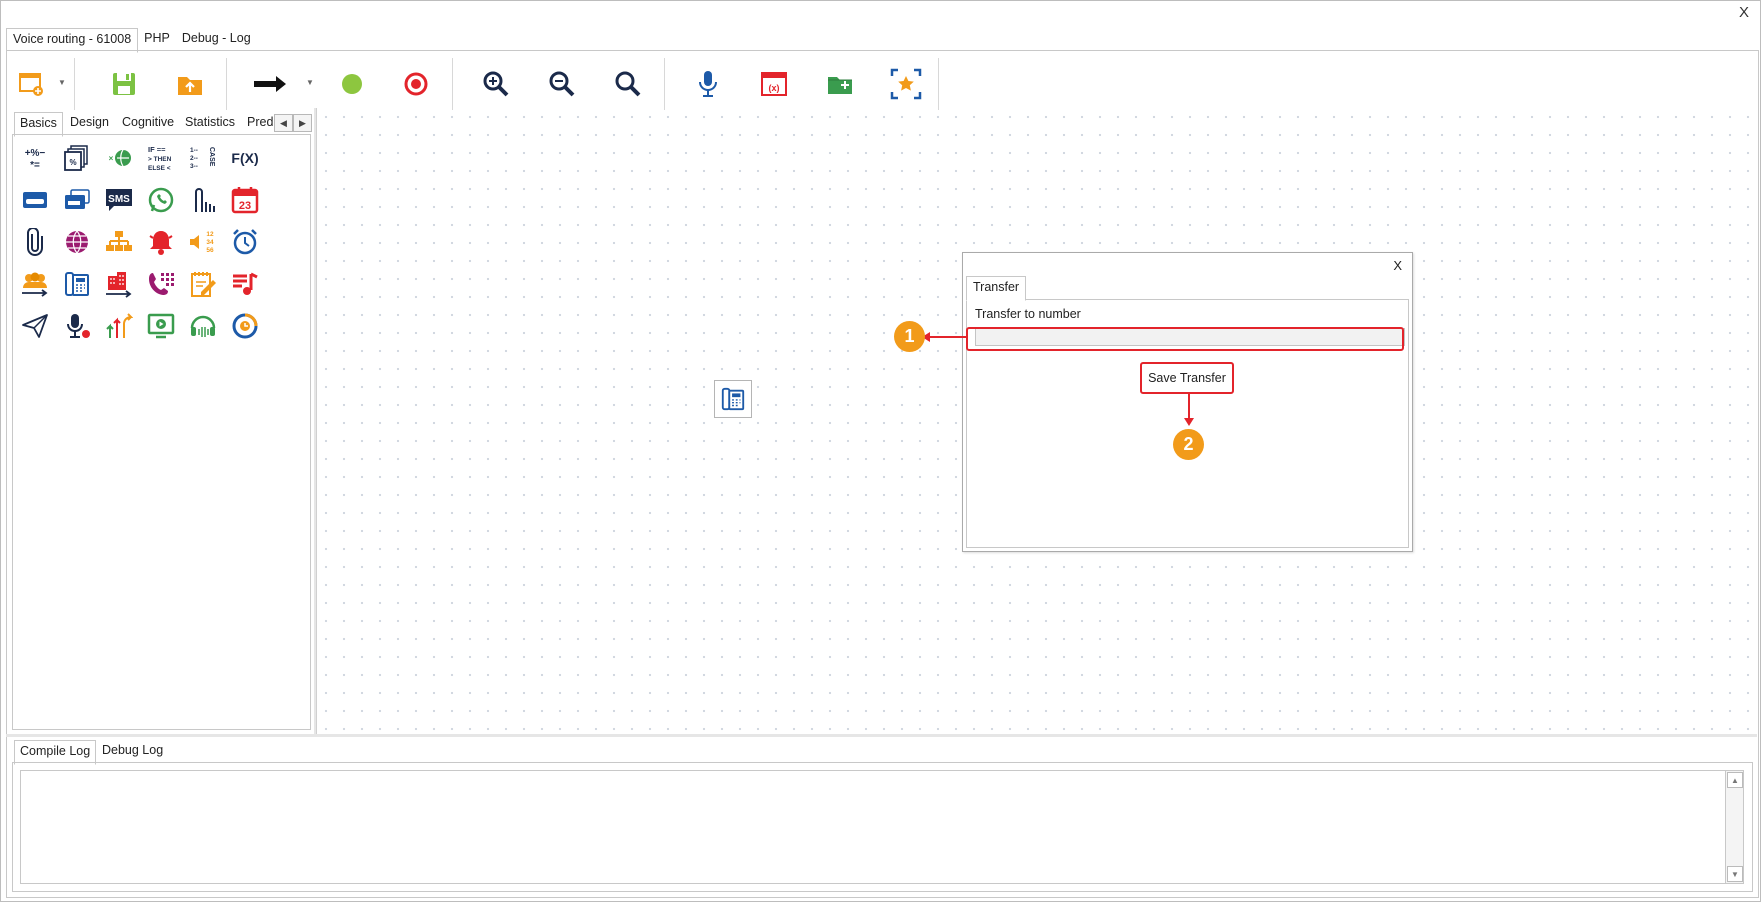 The image size is (1761, 902). Describe the element at coordinates (302, 123) in the screenshot. I see `scroll-right-icon: ▶` at that location.